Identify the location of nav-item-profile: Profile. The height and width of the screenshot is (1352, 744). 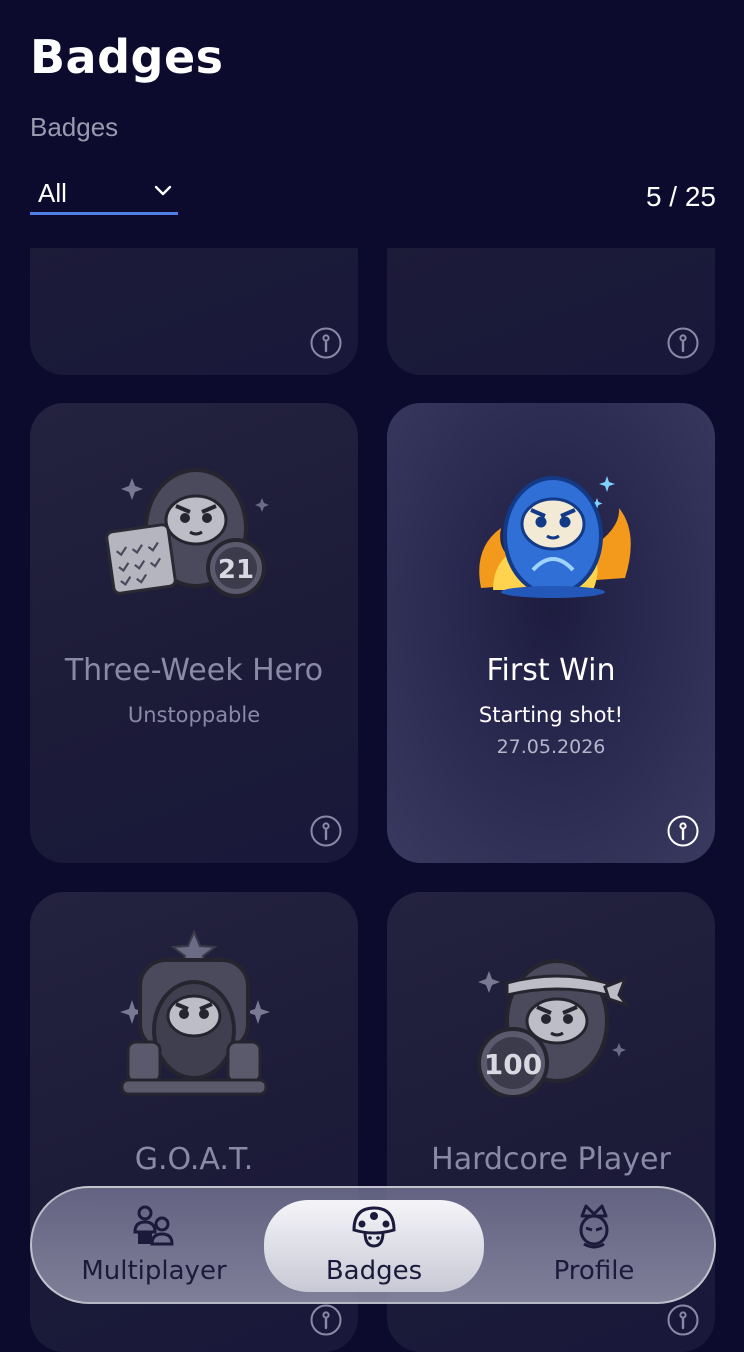
(594, 1245).